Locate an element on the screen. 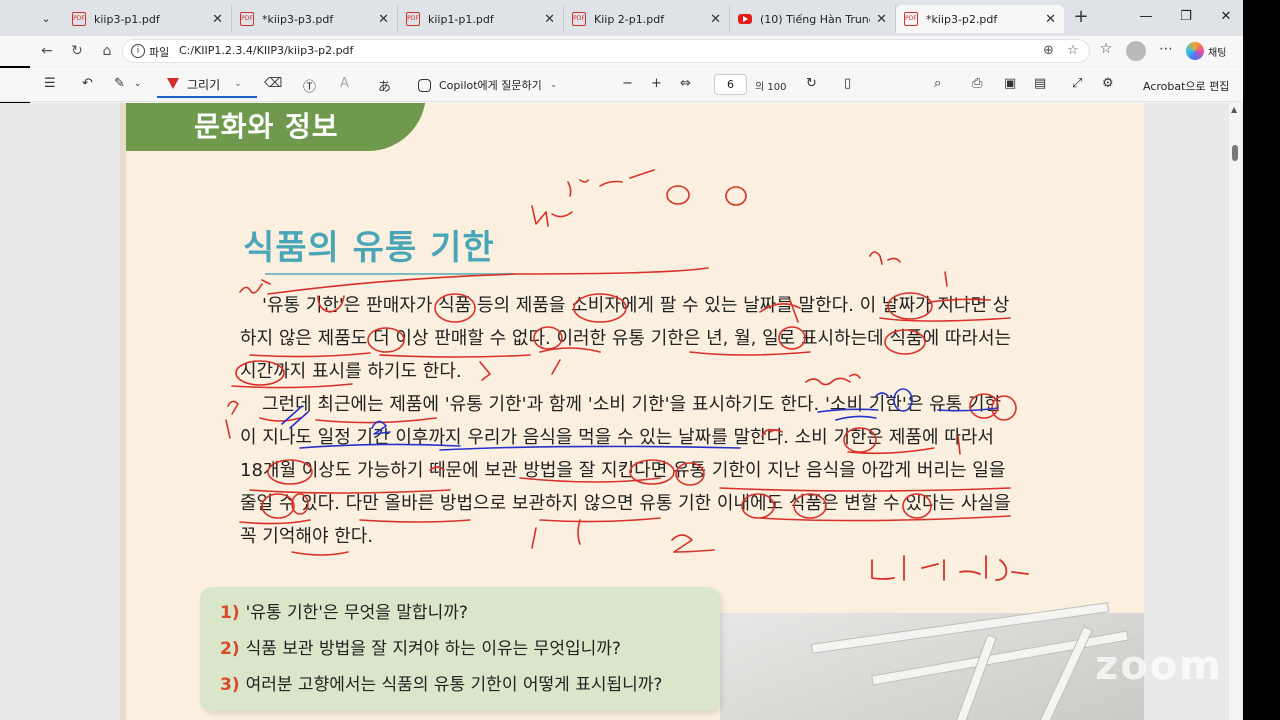 The width and height of the screenshot is (1280, 720). tab-kiip3-p2-active: PDF *kiip3-p2.pdf ✕ is located at coordinates (980, 19).